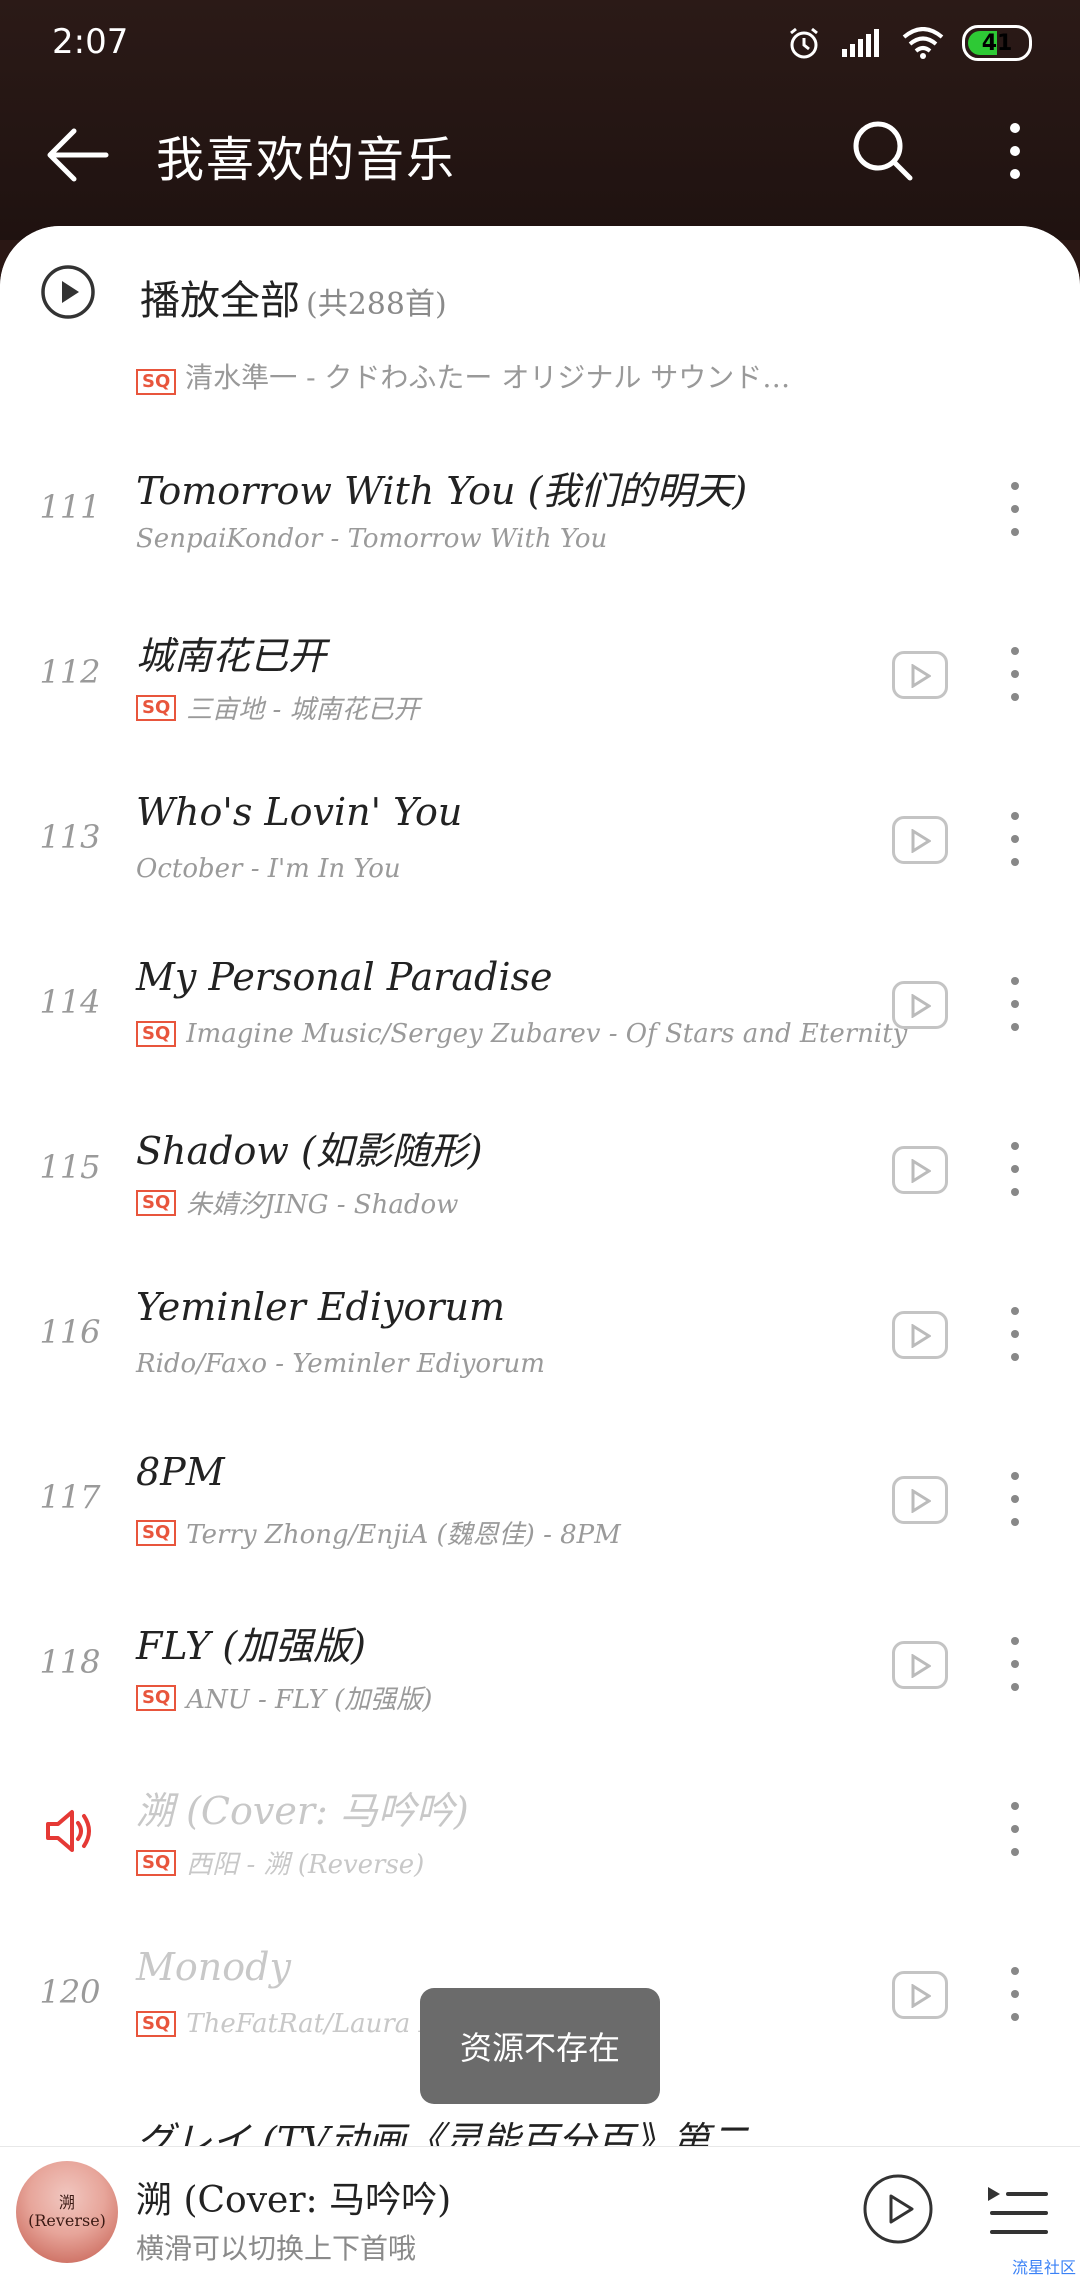 The height and width of the screenshot is (2281, 1080). I want to click on play-all-label: 播放全部 (共288首), so click(293, 297).